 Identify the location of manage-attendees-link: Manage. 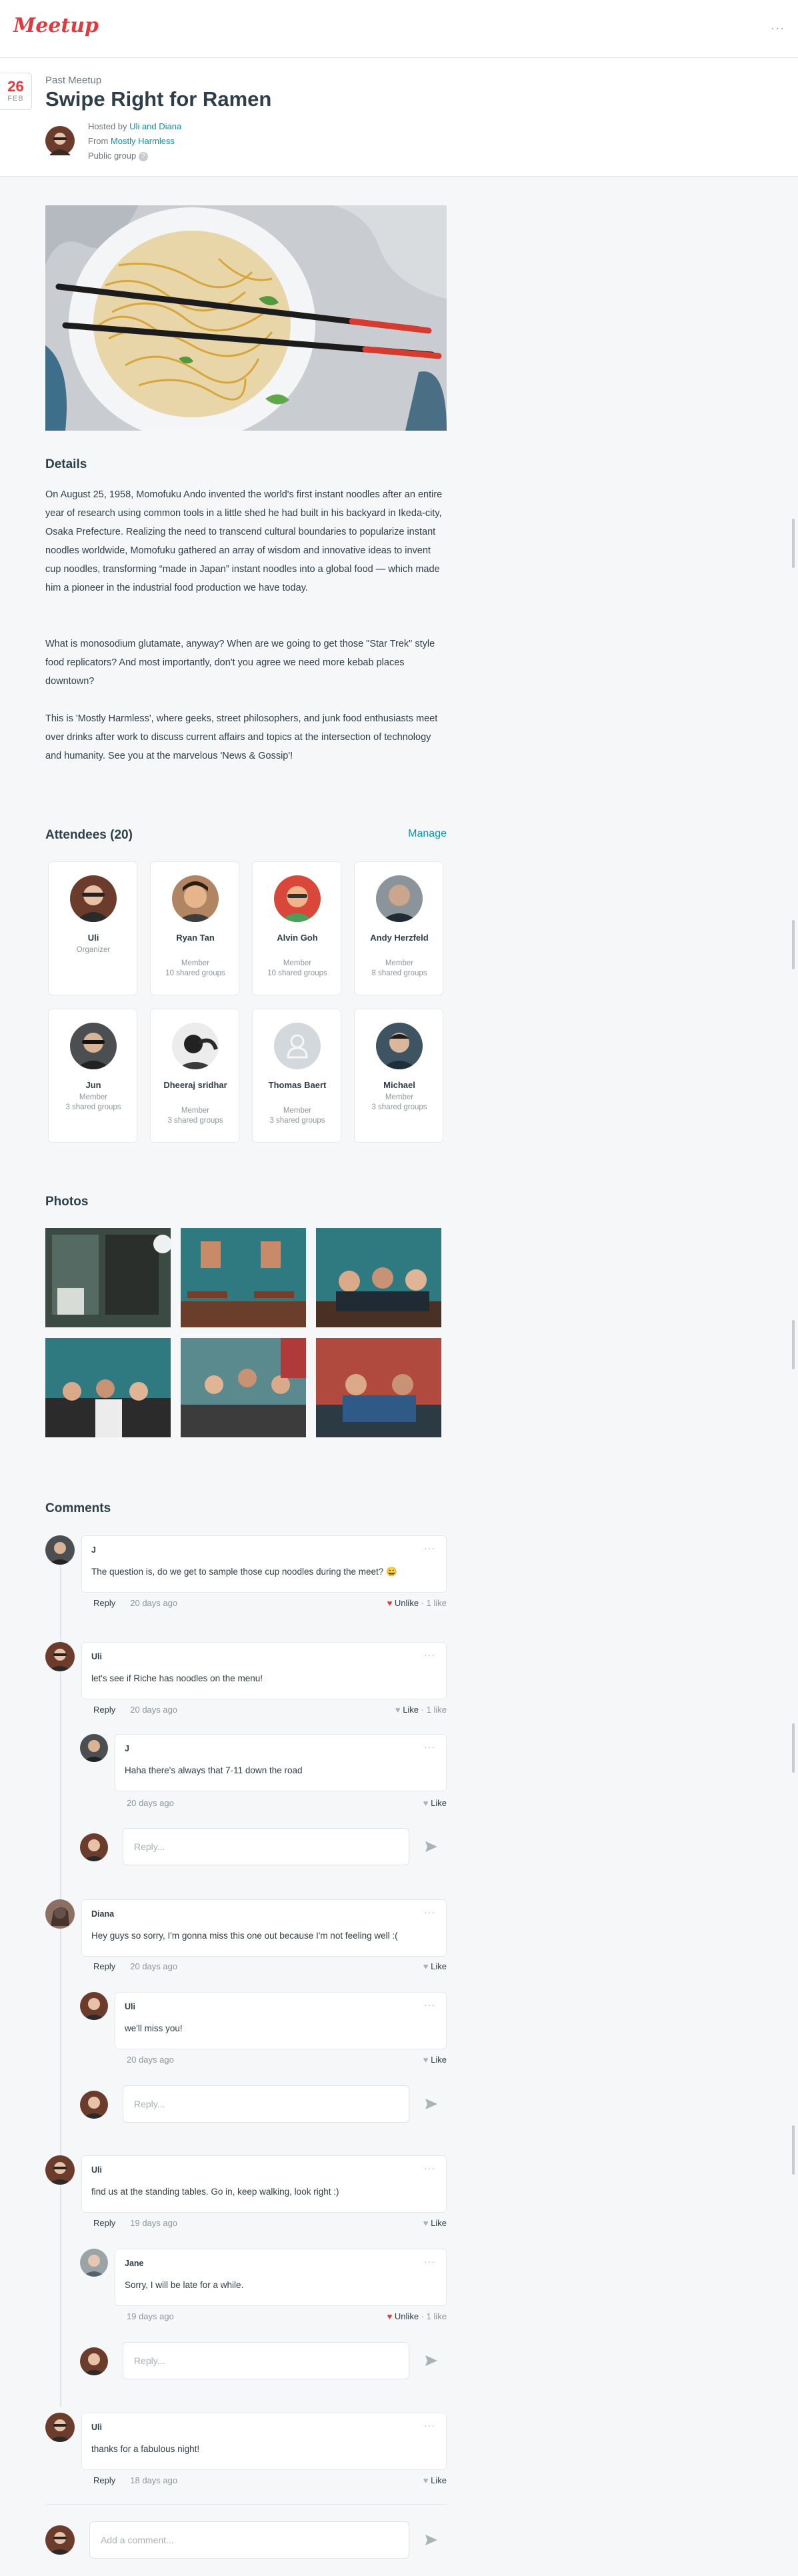
(427, 834).